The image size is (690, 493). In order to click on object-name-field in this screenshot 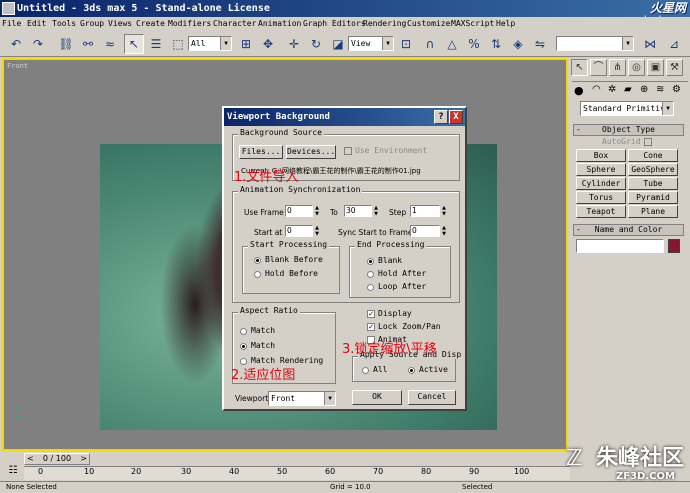, I will do `click(620, 246)`.